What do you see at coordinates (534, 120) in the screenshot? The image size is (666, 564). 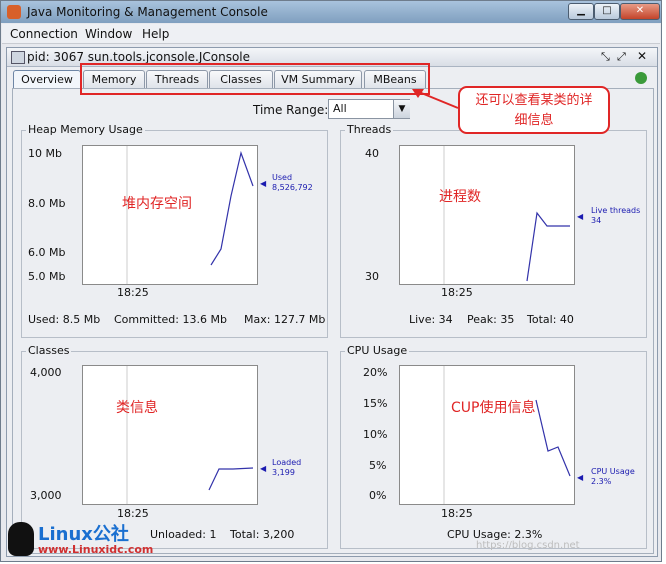 I see `annotation-line2: 细信息` at bounding box center [534, 120].